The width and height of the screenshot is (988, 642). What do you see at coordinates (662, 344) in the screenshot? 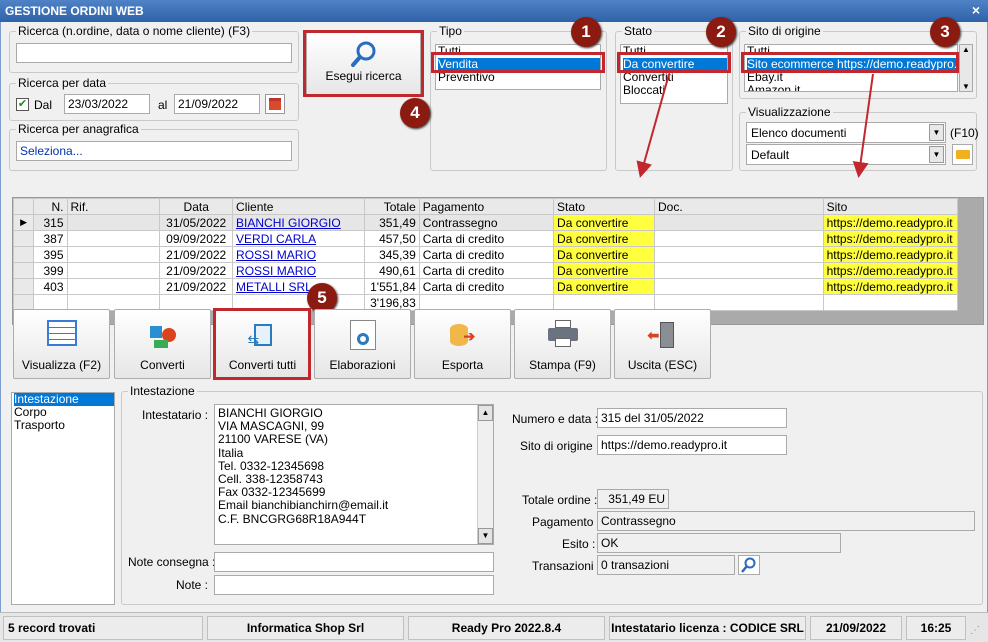
I see `uscita-button: ⬅ Uscita (ESC)` at bounding box center [662, 344].